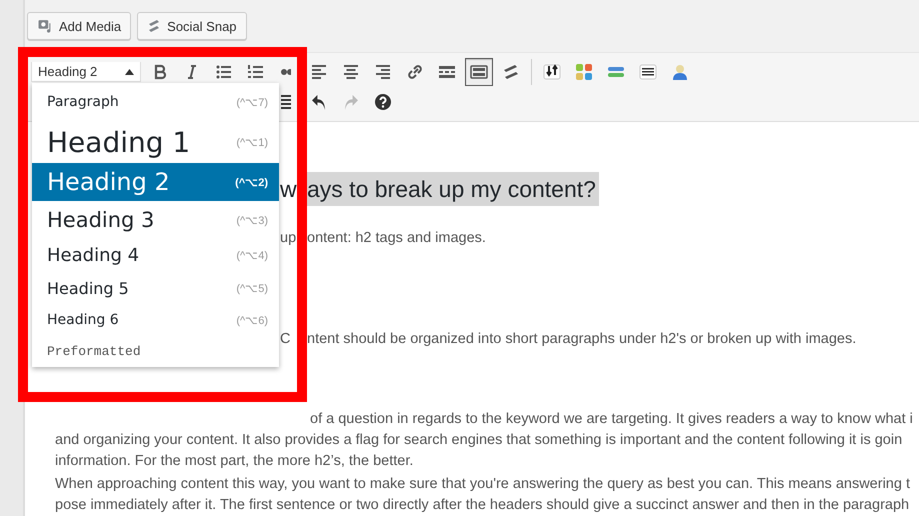 Image resolution: width=919 pixels, height=516 pixels. Describe the element at coordinates (611, 419) in the screenshot. I see `paragraph-text: of a question in regards to the keyword we are targeting. It gives readers a way to know what i` at that location.